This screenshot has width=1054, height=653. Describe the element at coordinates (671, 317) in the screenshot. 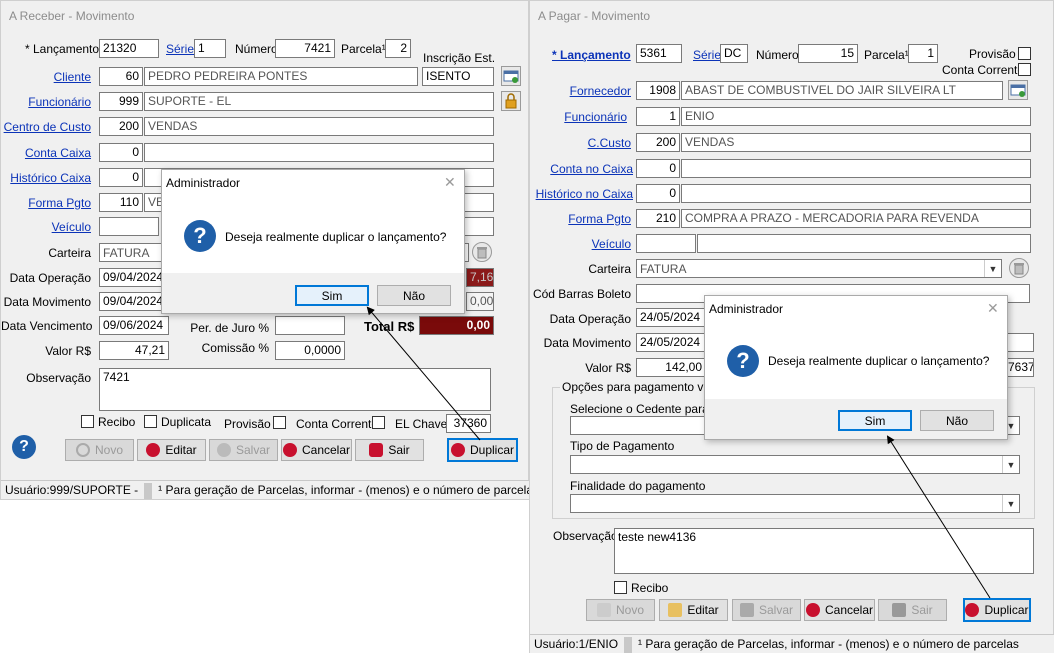

I see `data-operacao-field: 24/05/2024` at that location.